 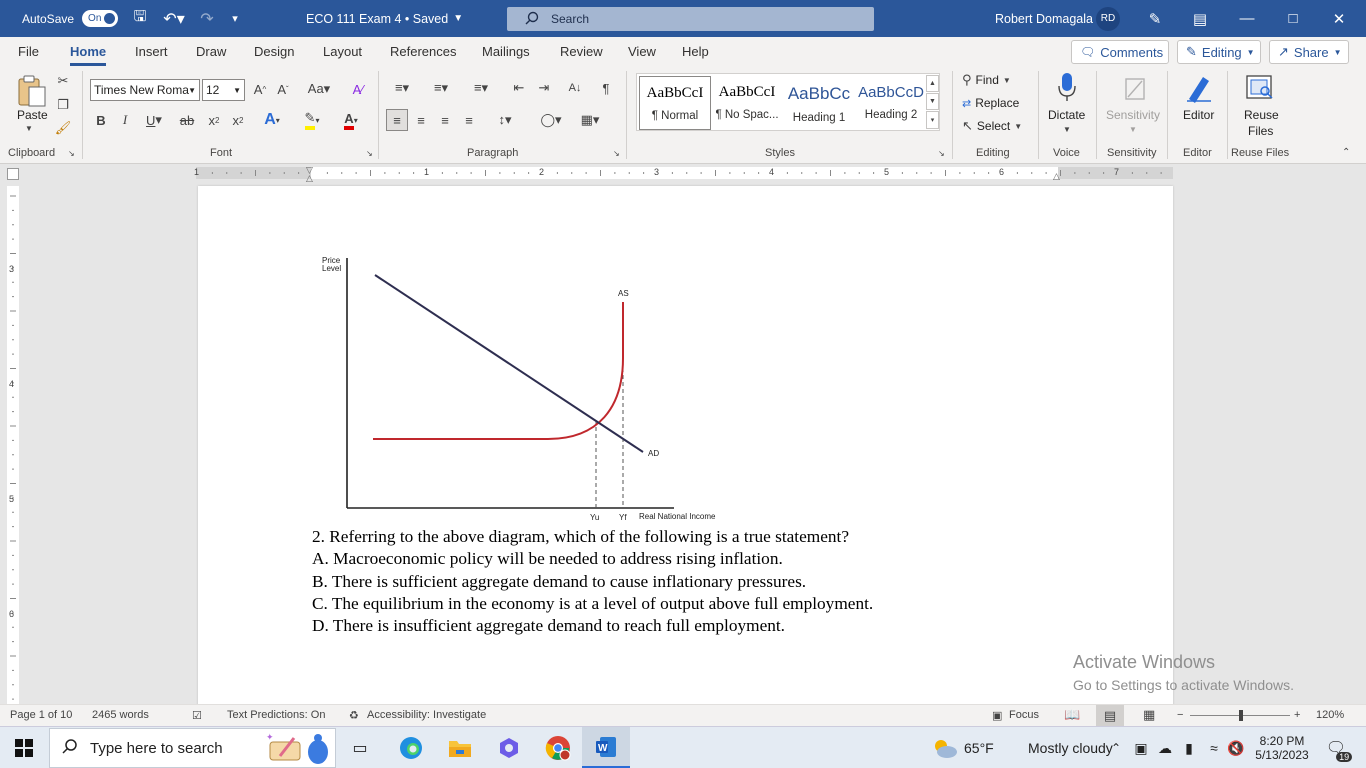 I want to click on select-button: ↖ Select ▼, so click(x=992, y=126).